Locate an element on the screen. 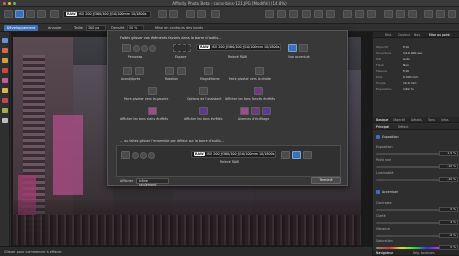  shadows-clip-icon is located at coordinates (281, 14).